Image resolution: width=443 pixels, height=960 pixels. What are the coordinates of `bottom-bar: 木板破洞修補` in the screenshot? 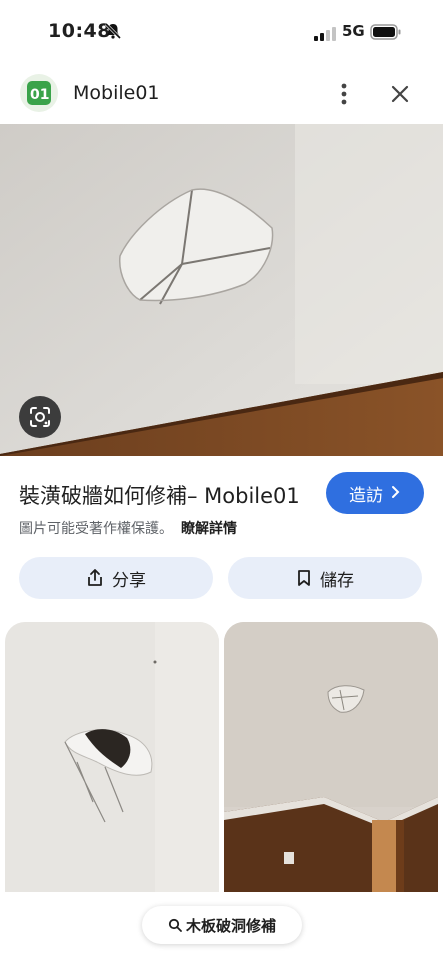 It's located at (221, 926).